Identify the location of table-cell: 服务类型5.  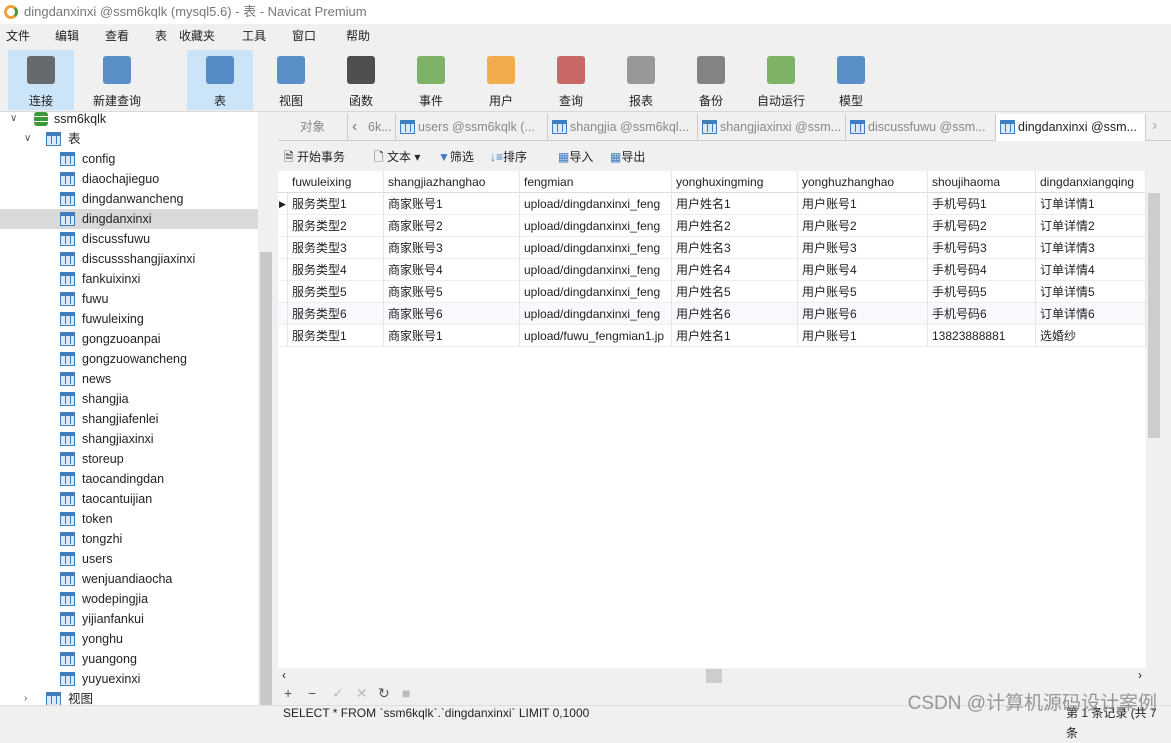
(336, 292).